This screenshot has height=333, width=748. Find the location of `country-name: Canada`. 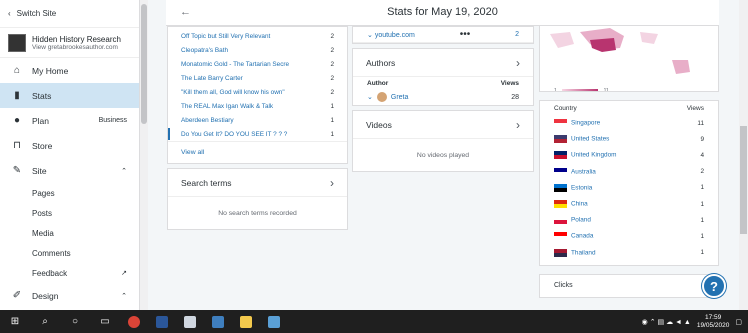

country-name: Canada is located at coordinates (582, 237).